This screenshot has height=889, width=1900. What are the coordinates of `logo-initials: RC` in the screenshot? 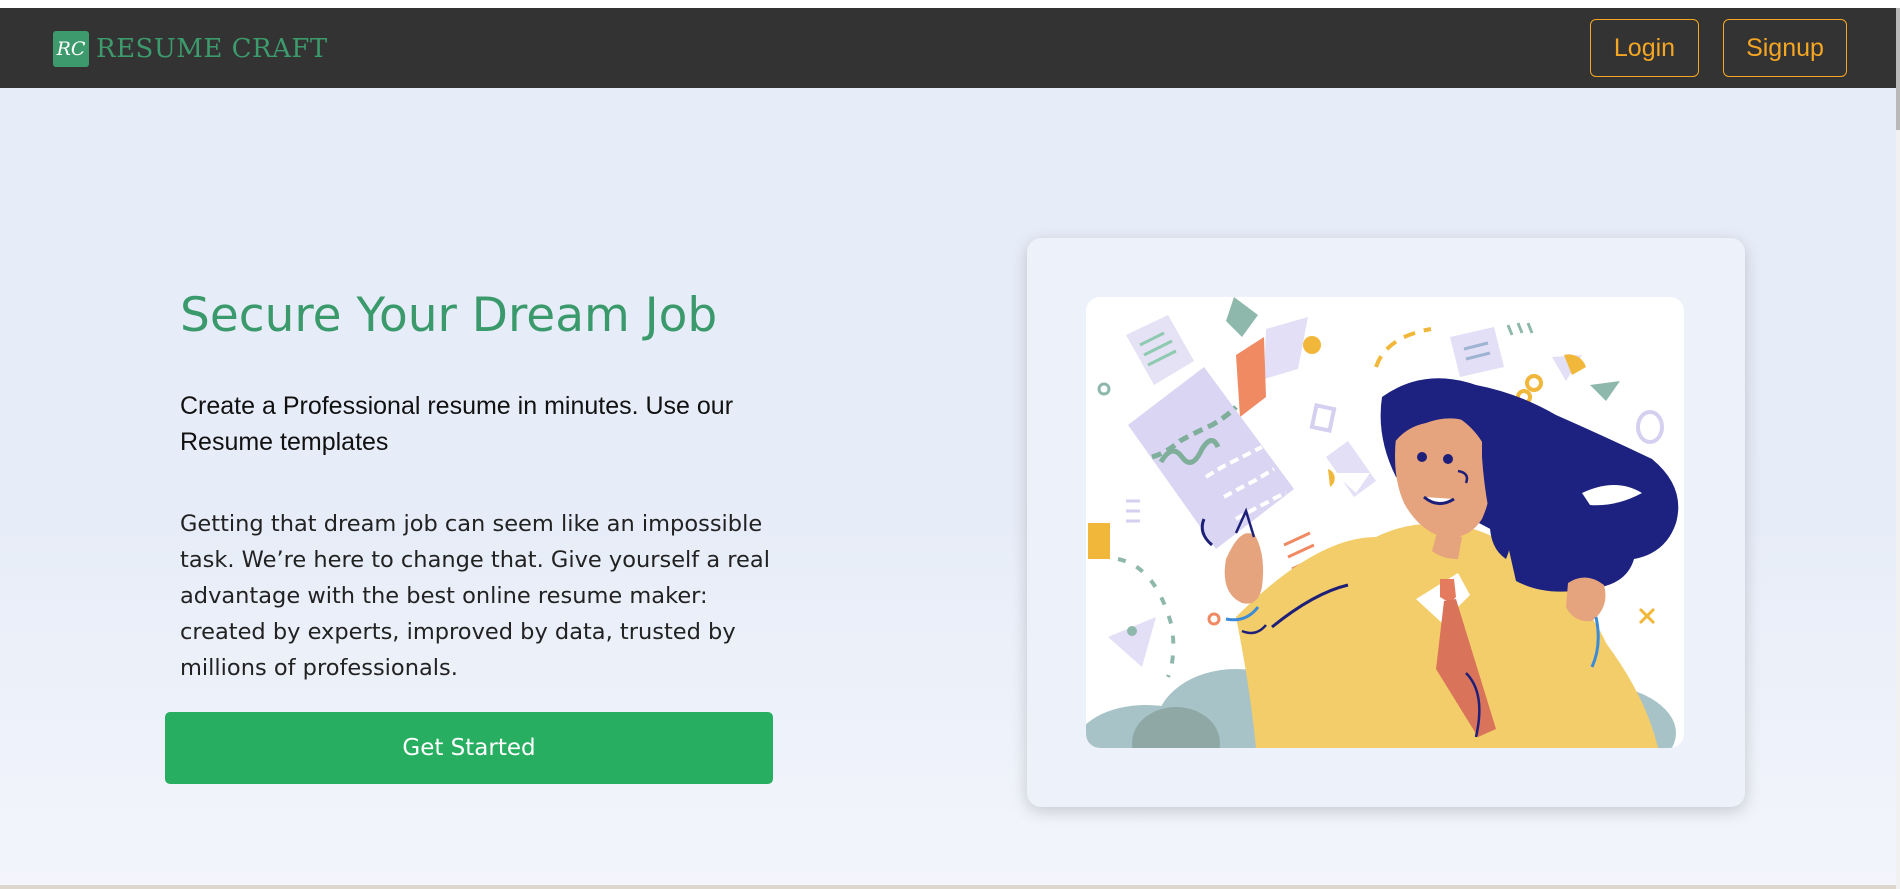 It's located at (71, 49).